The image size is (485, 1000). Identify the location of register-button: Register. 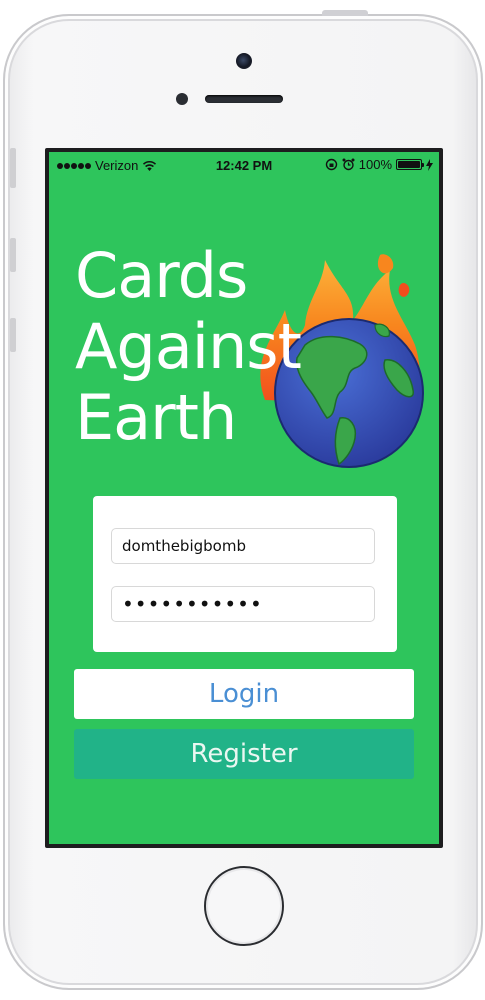
(244, 754).